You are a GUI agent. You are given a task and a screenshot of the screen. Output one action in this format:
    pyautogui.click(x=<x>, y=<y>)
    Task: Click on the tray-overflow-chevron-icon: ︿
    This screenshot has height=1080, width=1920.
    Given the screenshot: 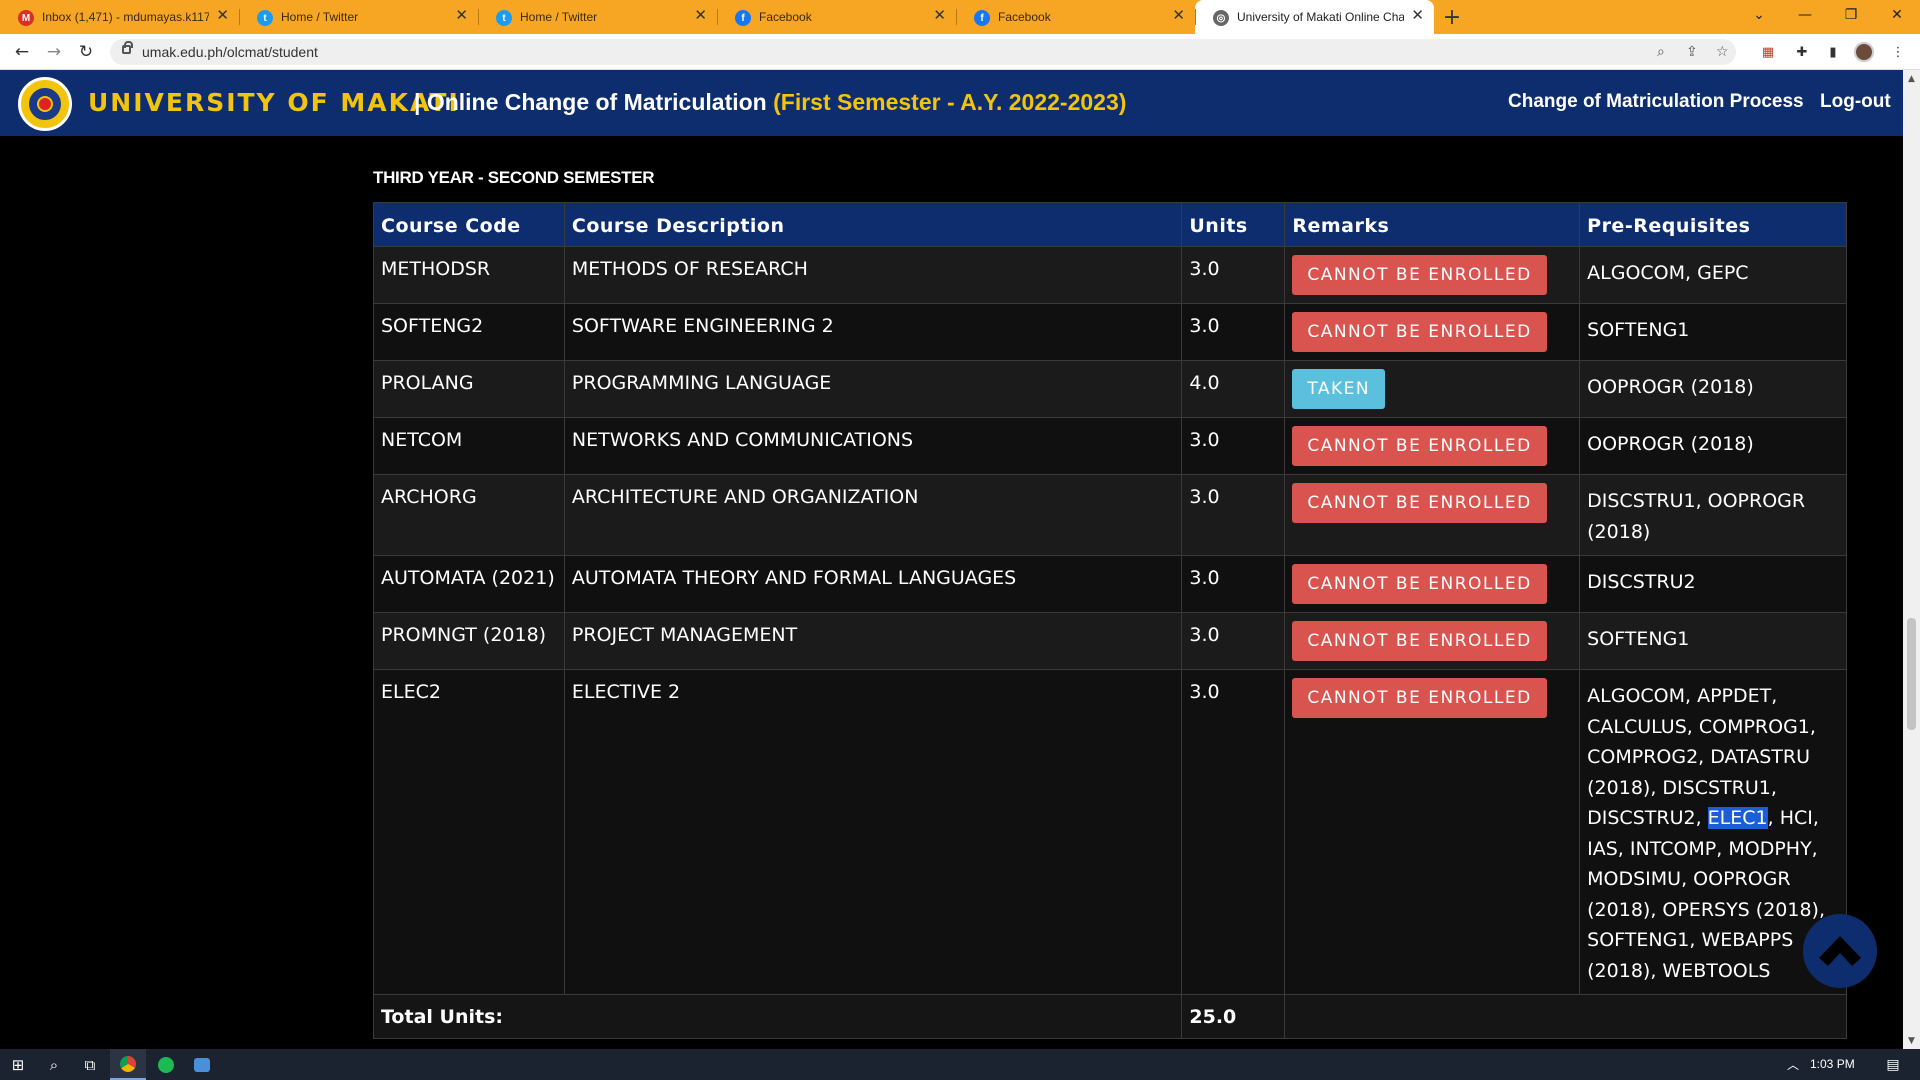 What is the action you would take?
    pyautogui.click(x=1793, y=1064)
    